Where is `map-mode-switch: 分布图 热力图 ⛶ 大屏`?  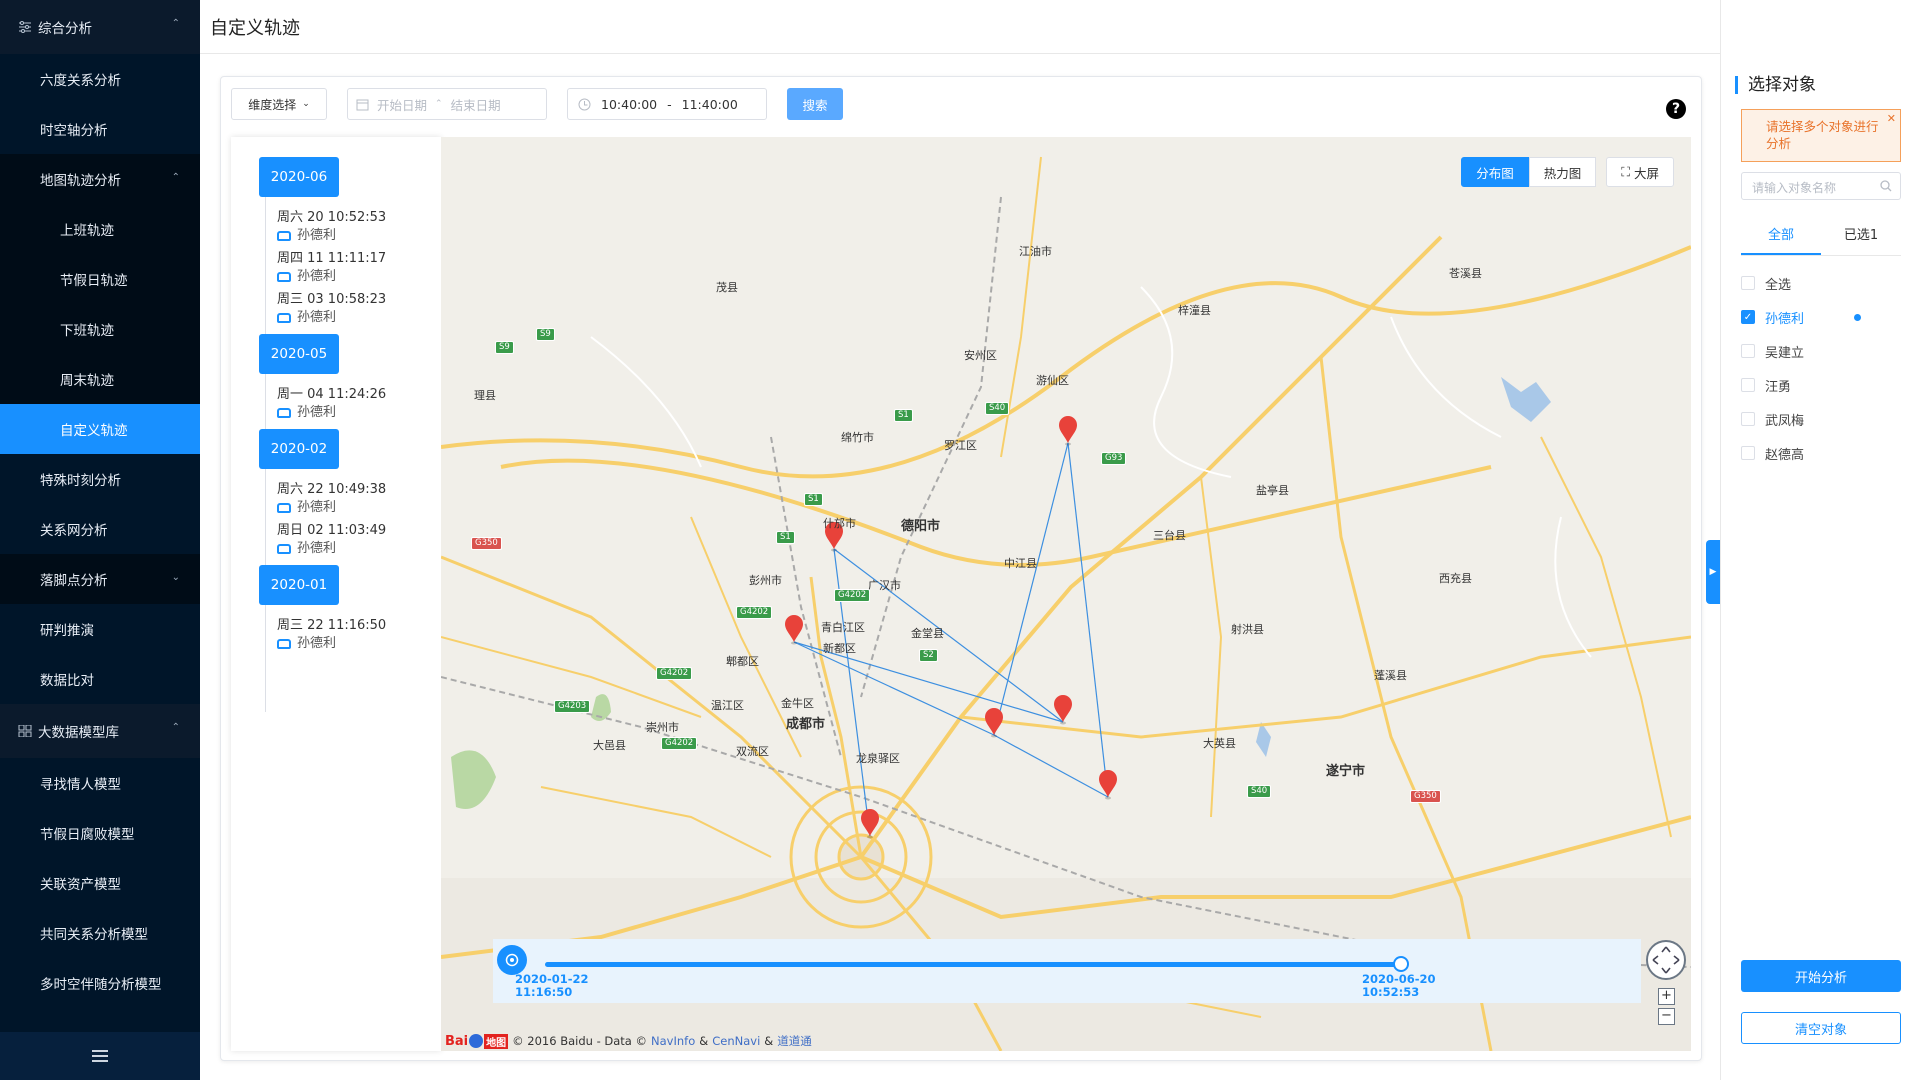 map-mode-switch: 分布图 热力图 ⛶ 大屏 is located at coordinates (1567, 172).